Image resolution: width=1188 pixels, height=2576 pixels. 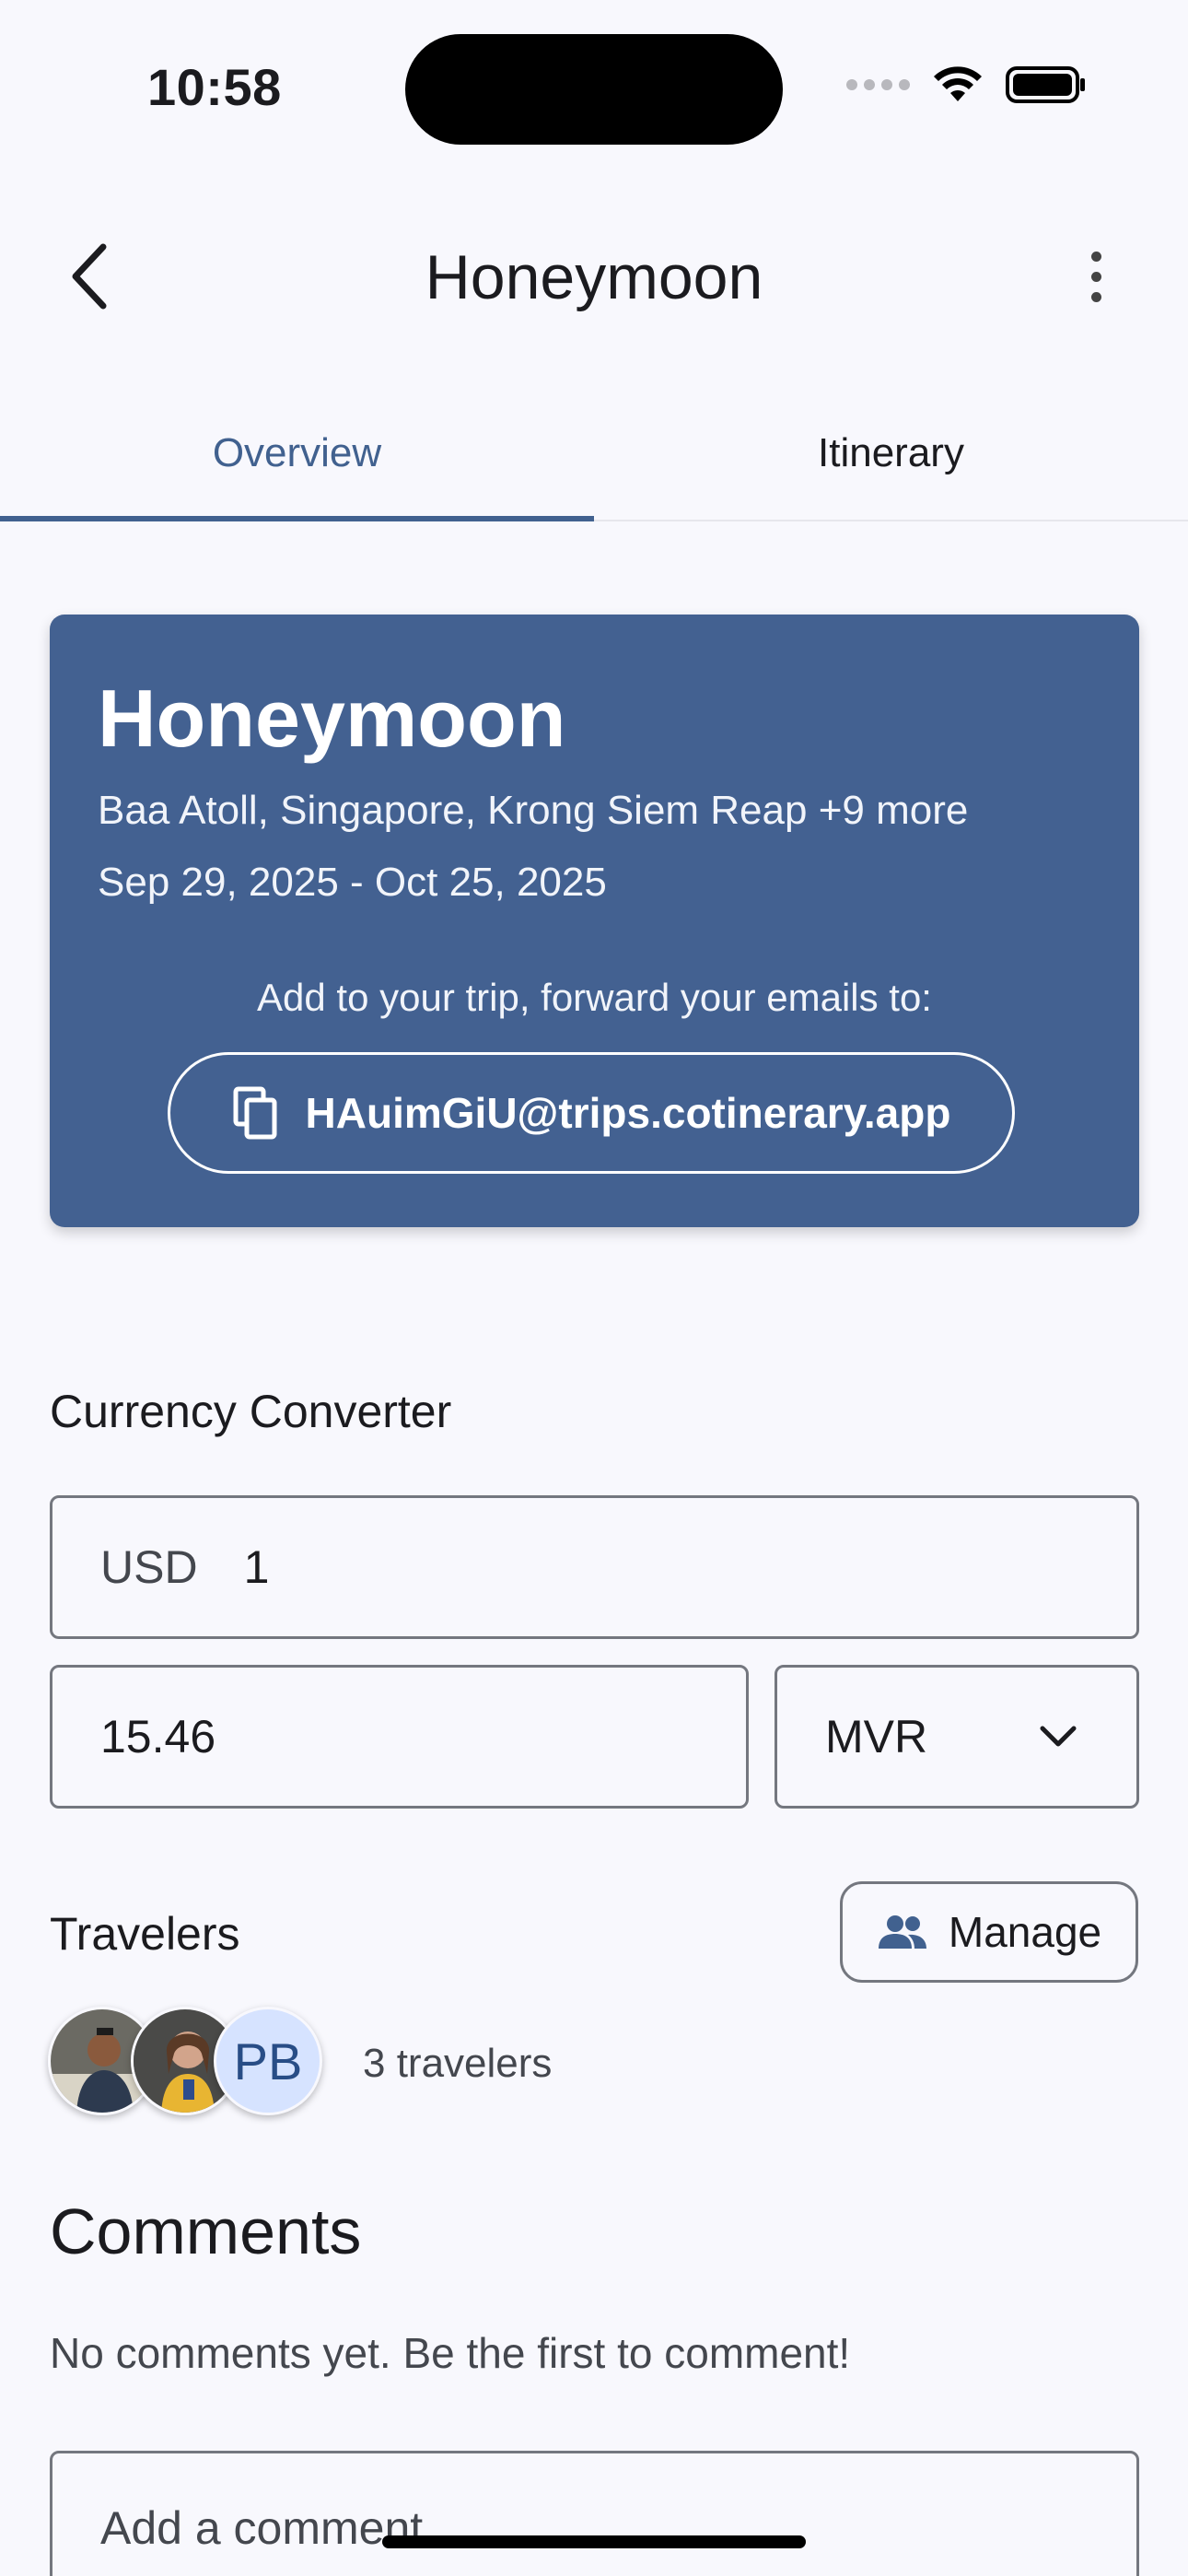 What do you see at coordinates (399, 1737) in the screenshot?
I see `converted-amount-field: 15.46` at bounding box center [399, 1737].